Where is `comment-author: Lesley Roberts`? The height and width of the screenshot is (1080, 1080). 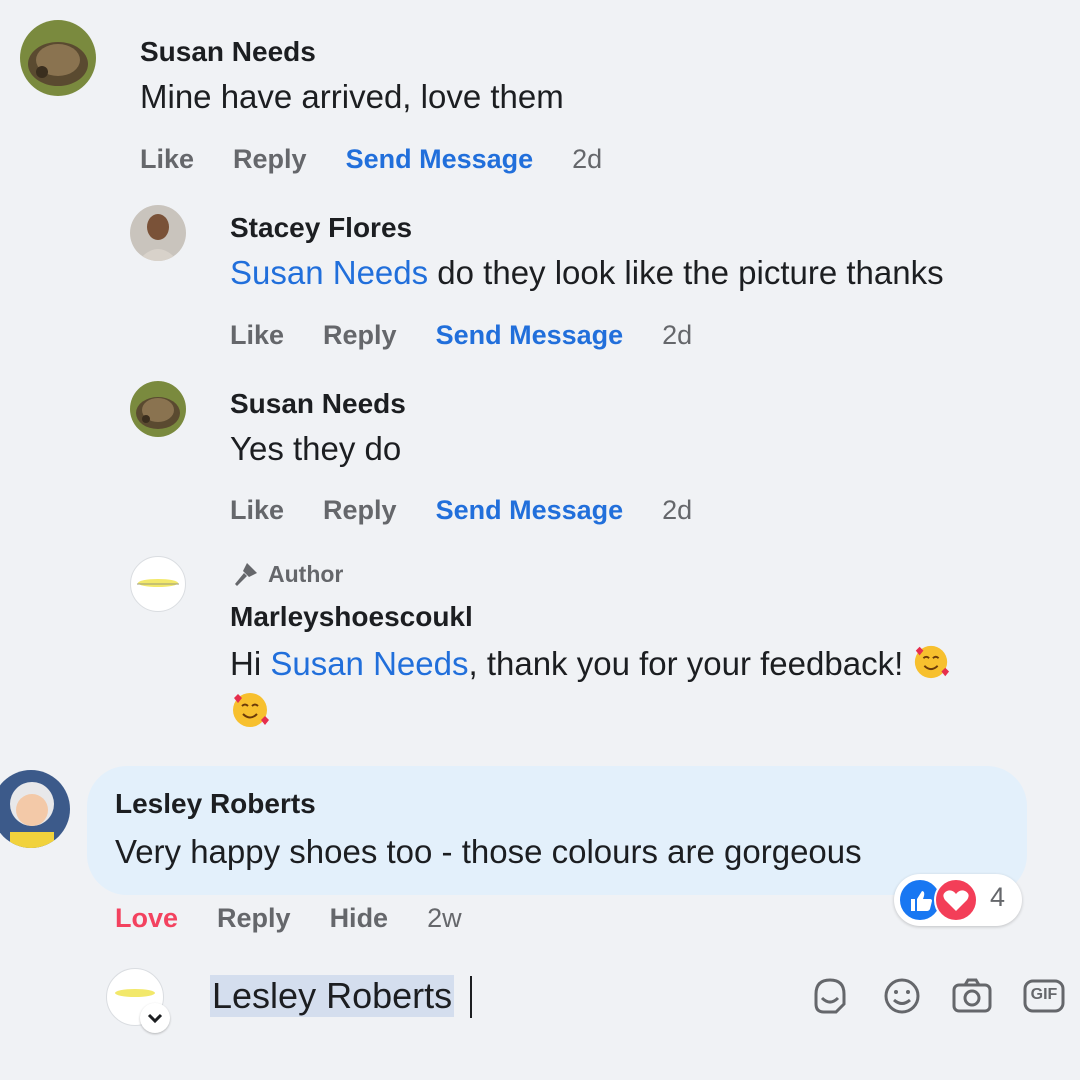 comment-author: Lesley Roberts is located at coordinates (215, 804).